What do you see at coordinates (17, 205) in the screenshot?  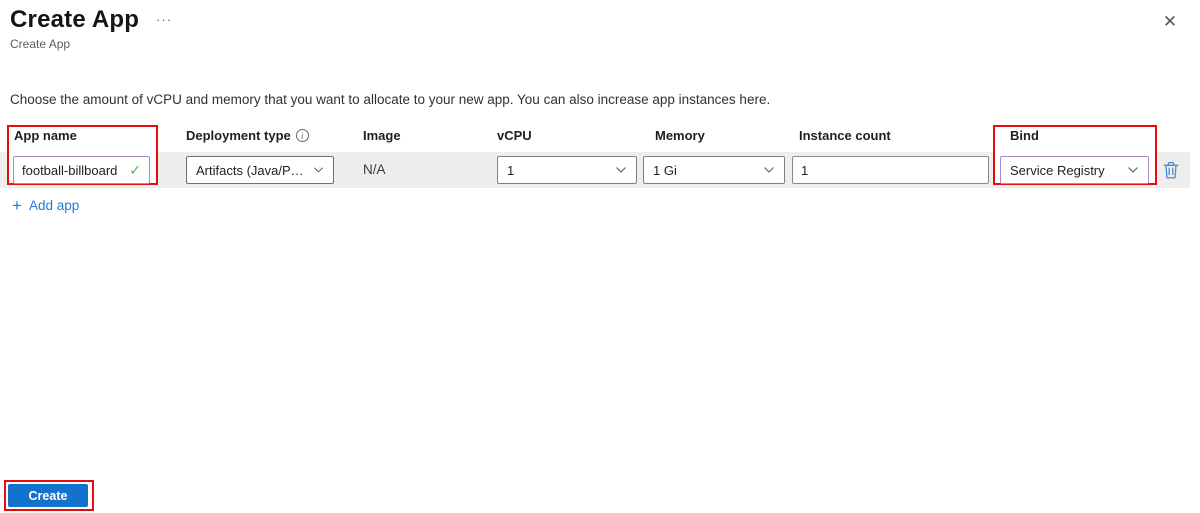 I see `plus-icon: +` at bounding box center [17, 205].